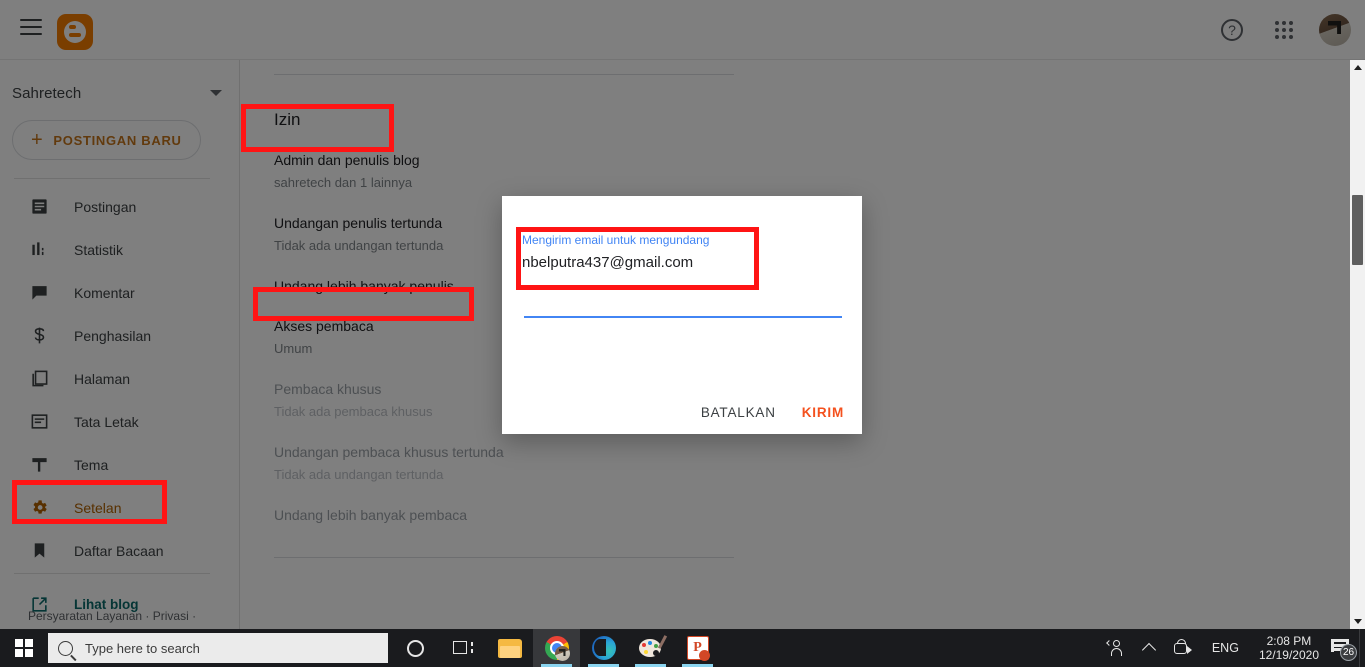 Image resolution: width=1365 pixels, height=667 pixels. I want to click on email-input: nbelputra437@gmail.com, so click(682, 263).